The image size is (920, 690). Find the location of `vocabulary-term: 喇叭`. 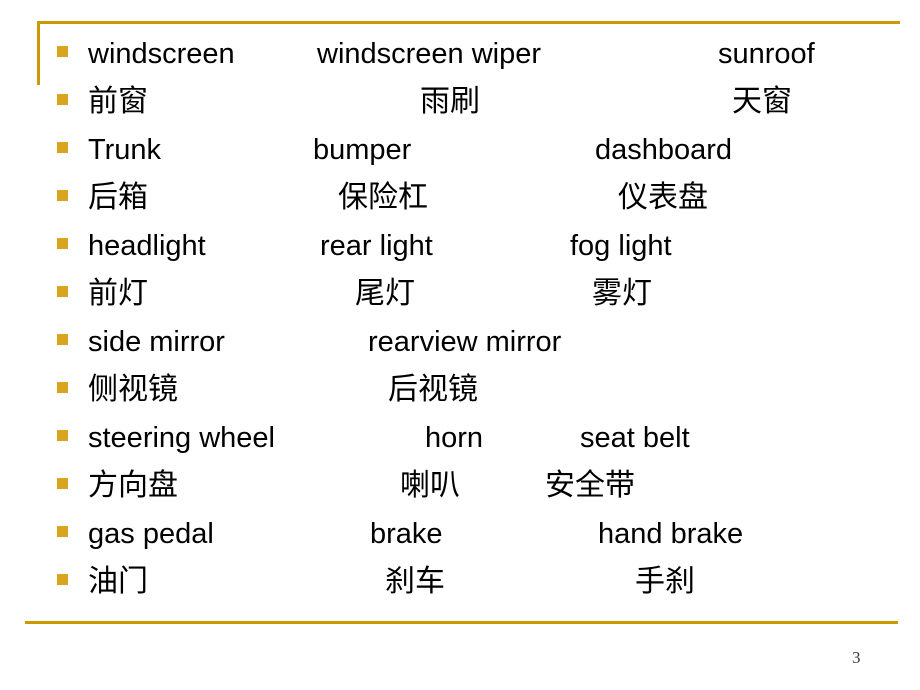

vocabulary-term: 喇叭 is located at coordinates (430, 485).